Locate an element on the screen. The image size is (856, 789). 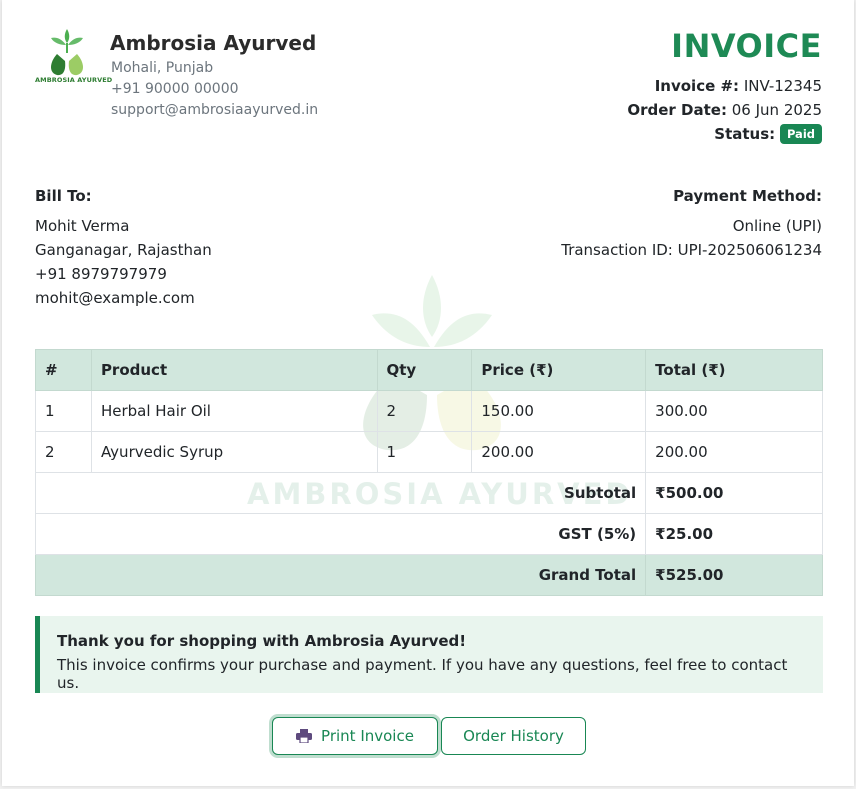
transaction-id: Transaction ID: UPI-202506061234 is located at coordinates (691, 250).